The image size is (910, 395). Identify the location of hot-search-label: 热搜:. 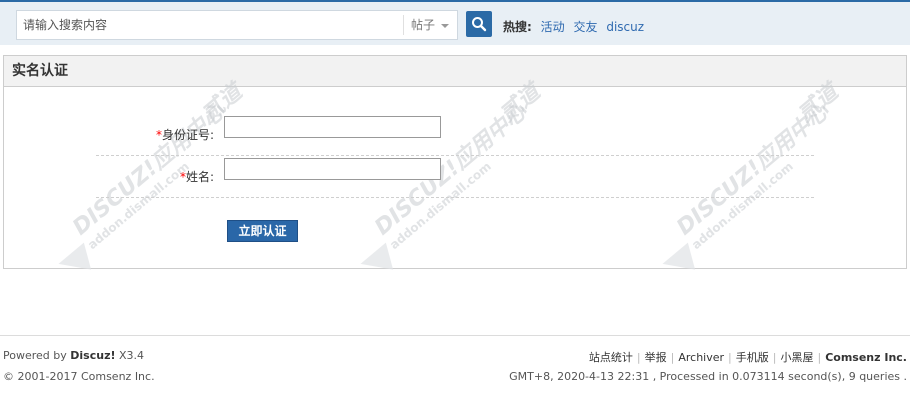
(517, 27).